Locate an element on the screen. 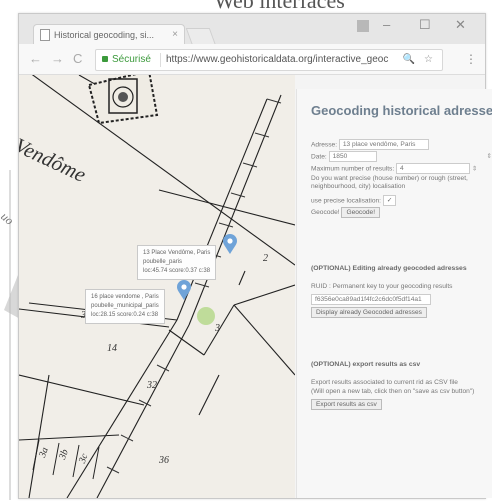  popup-line: loc:45.74 score:0.37 c:38 is located at coordinates (177, 271).